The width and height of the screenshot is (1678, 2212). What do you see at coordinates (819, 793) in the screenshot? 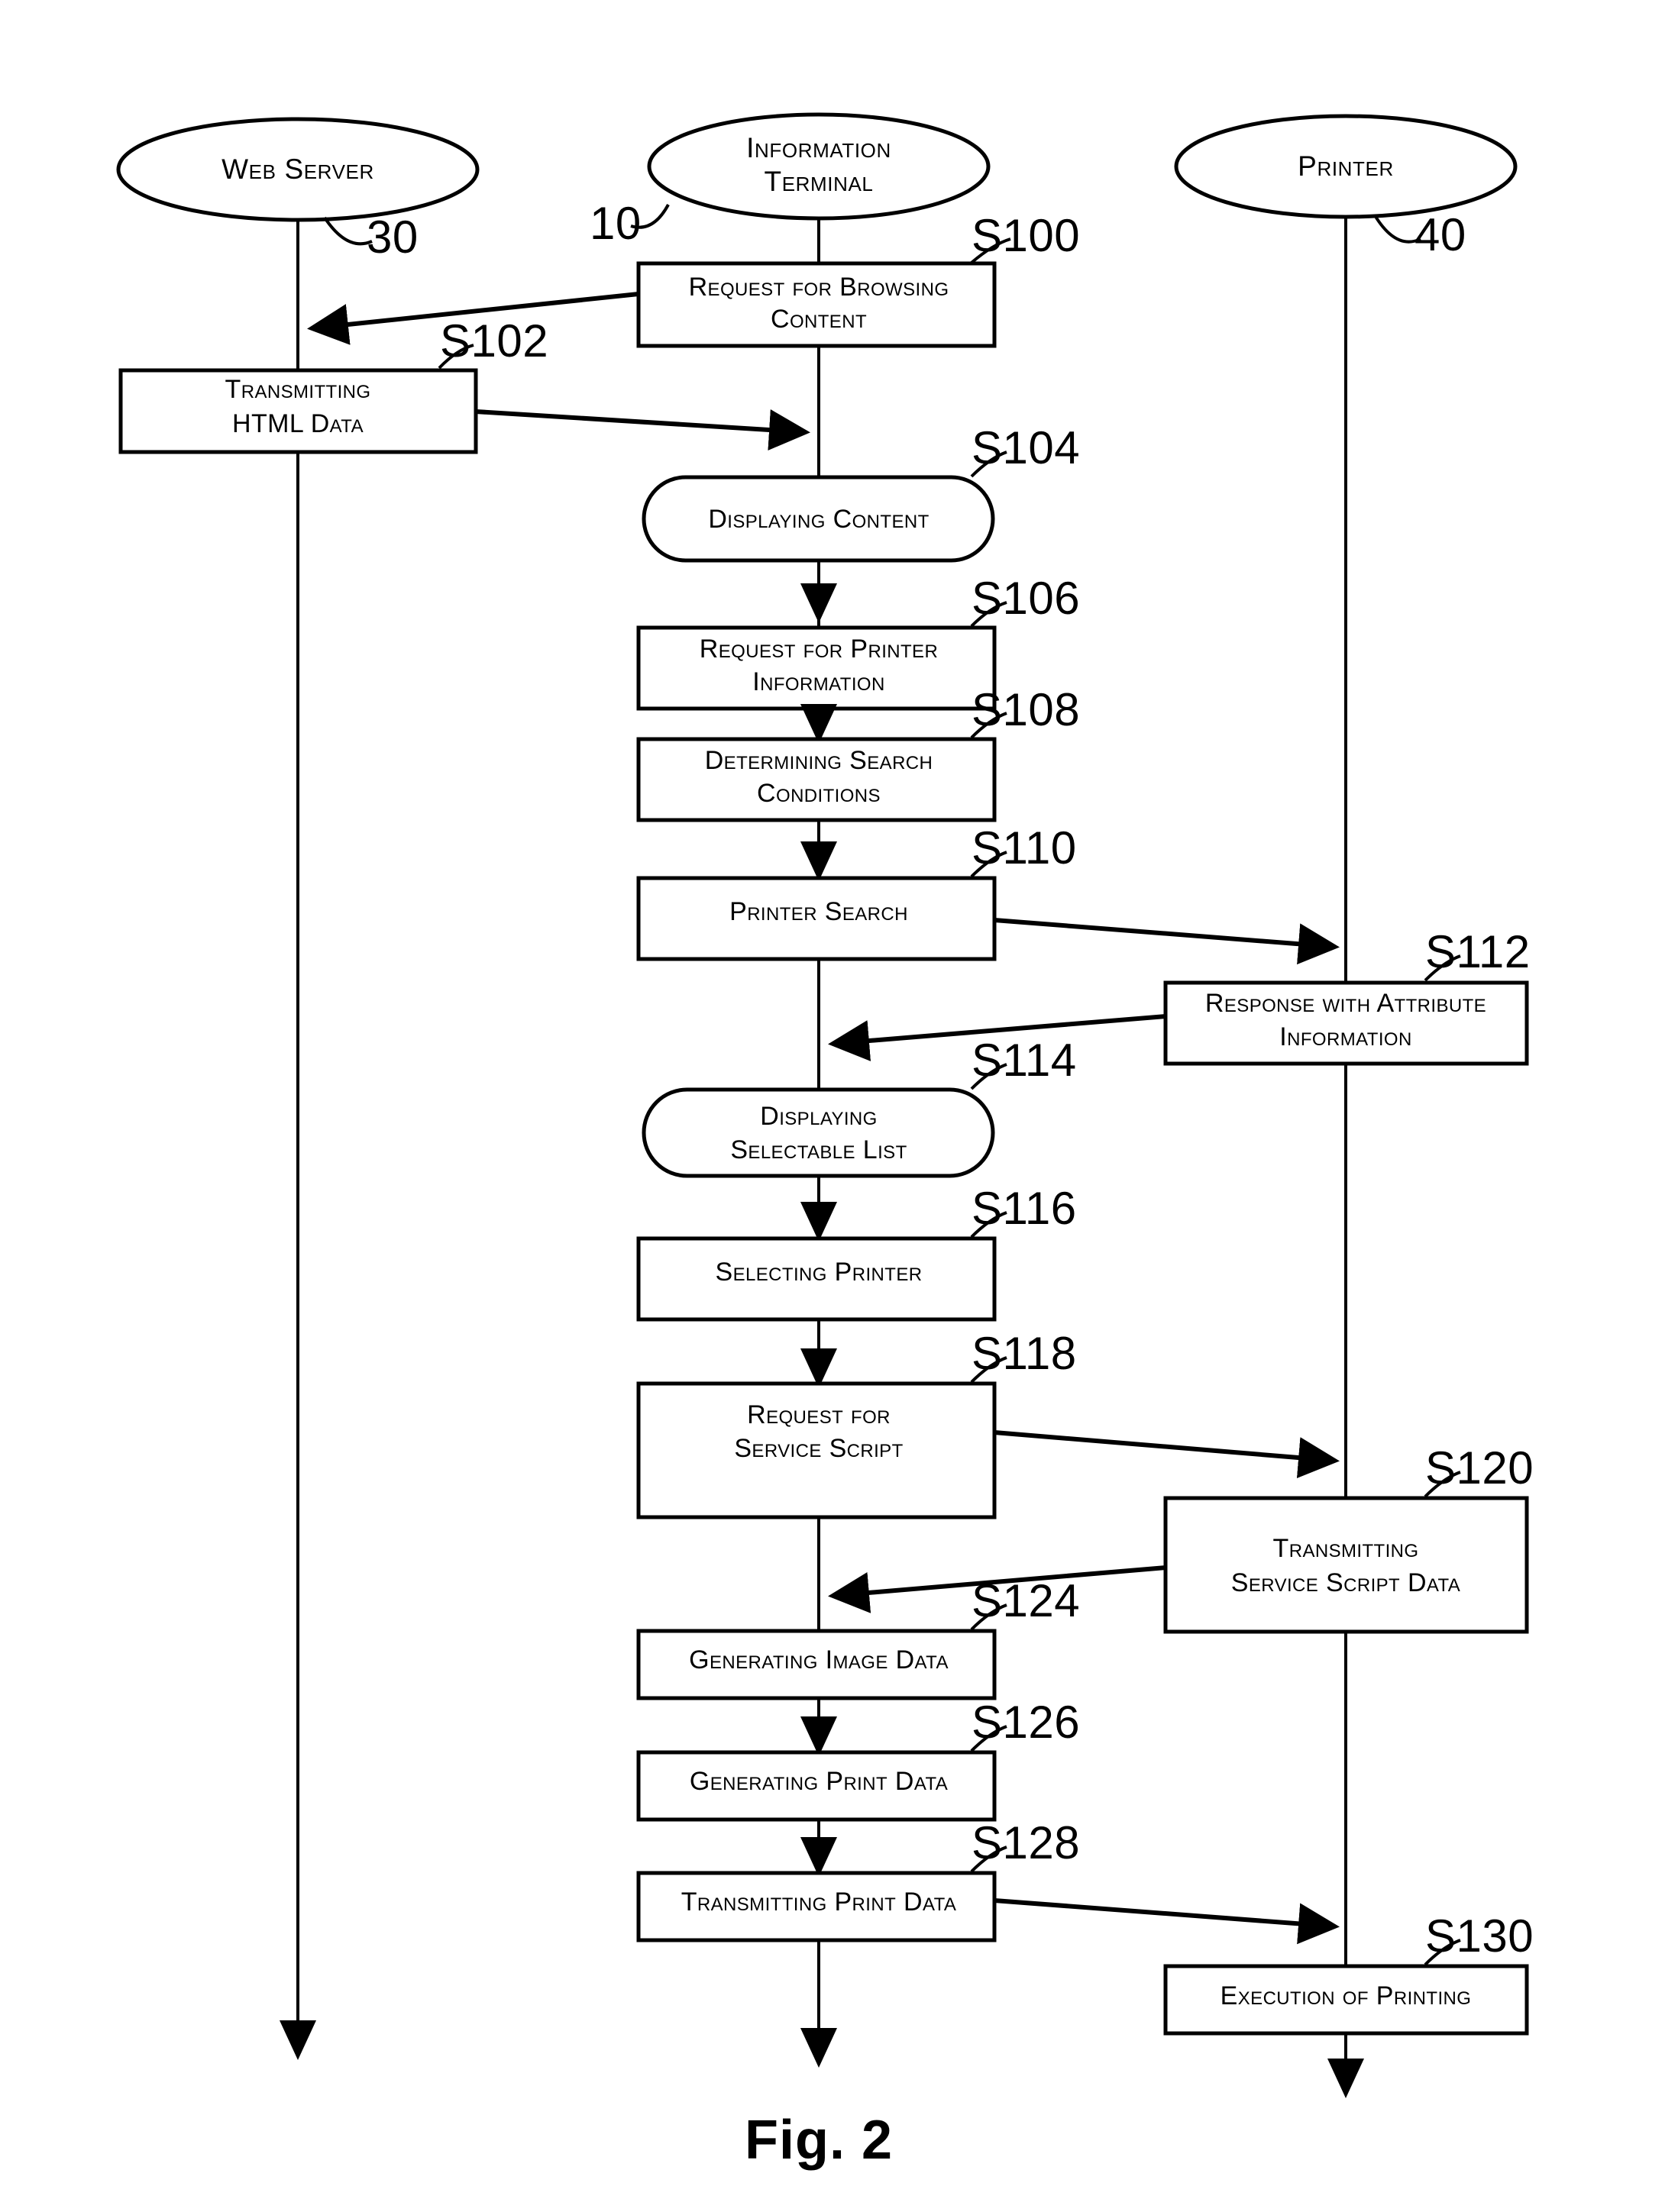
I see `step-label-S108-line2: Conditions` at bounding box center [819, 793].